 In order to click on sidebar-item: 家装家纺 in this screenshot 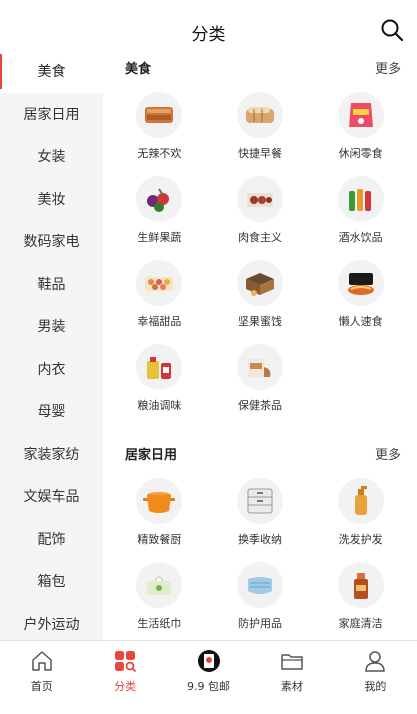, I will do `click(51, 454)`.